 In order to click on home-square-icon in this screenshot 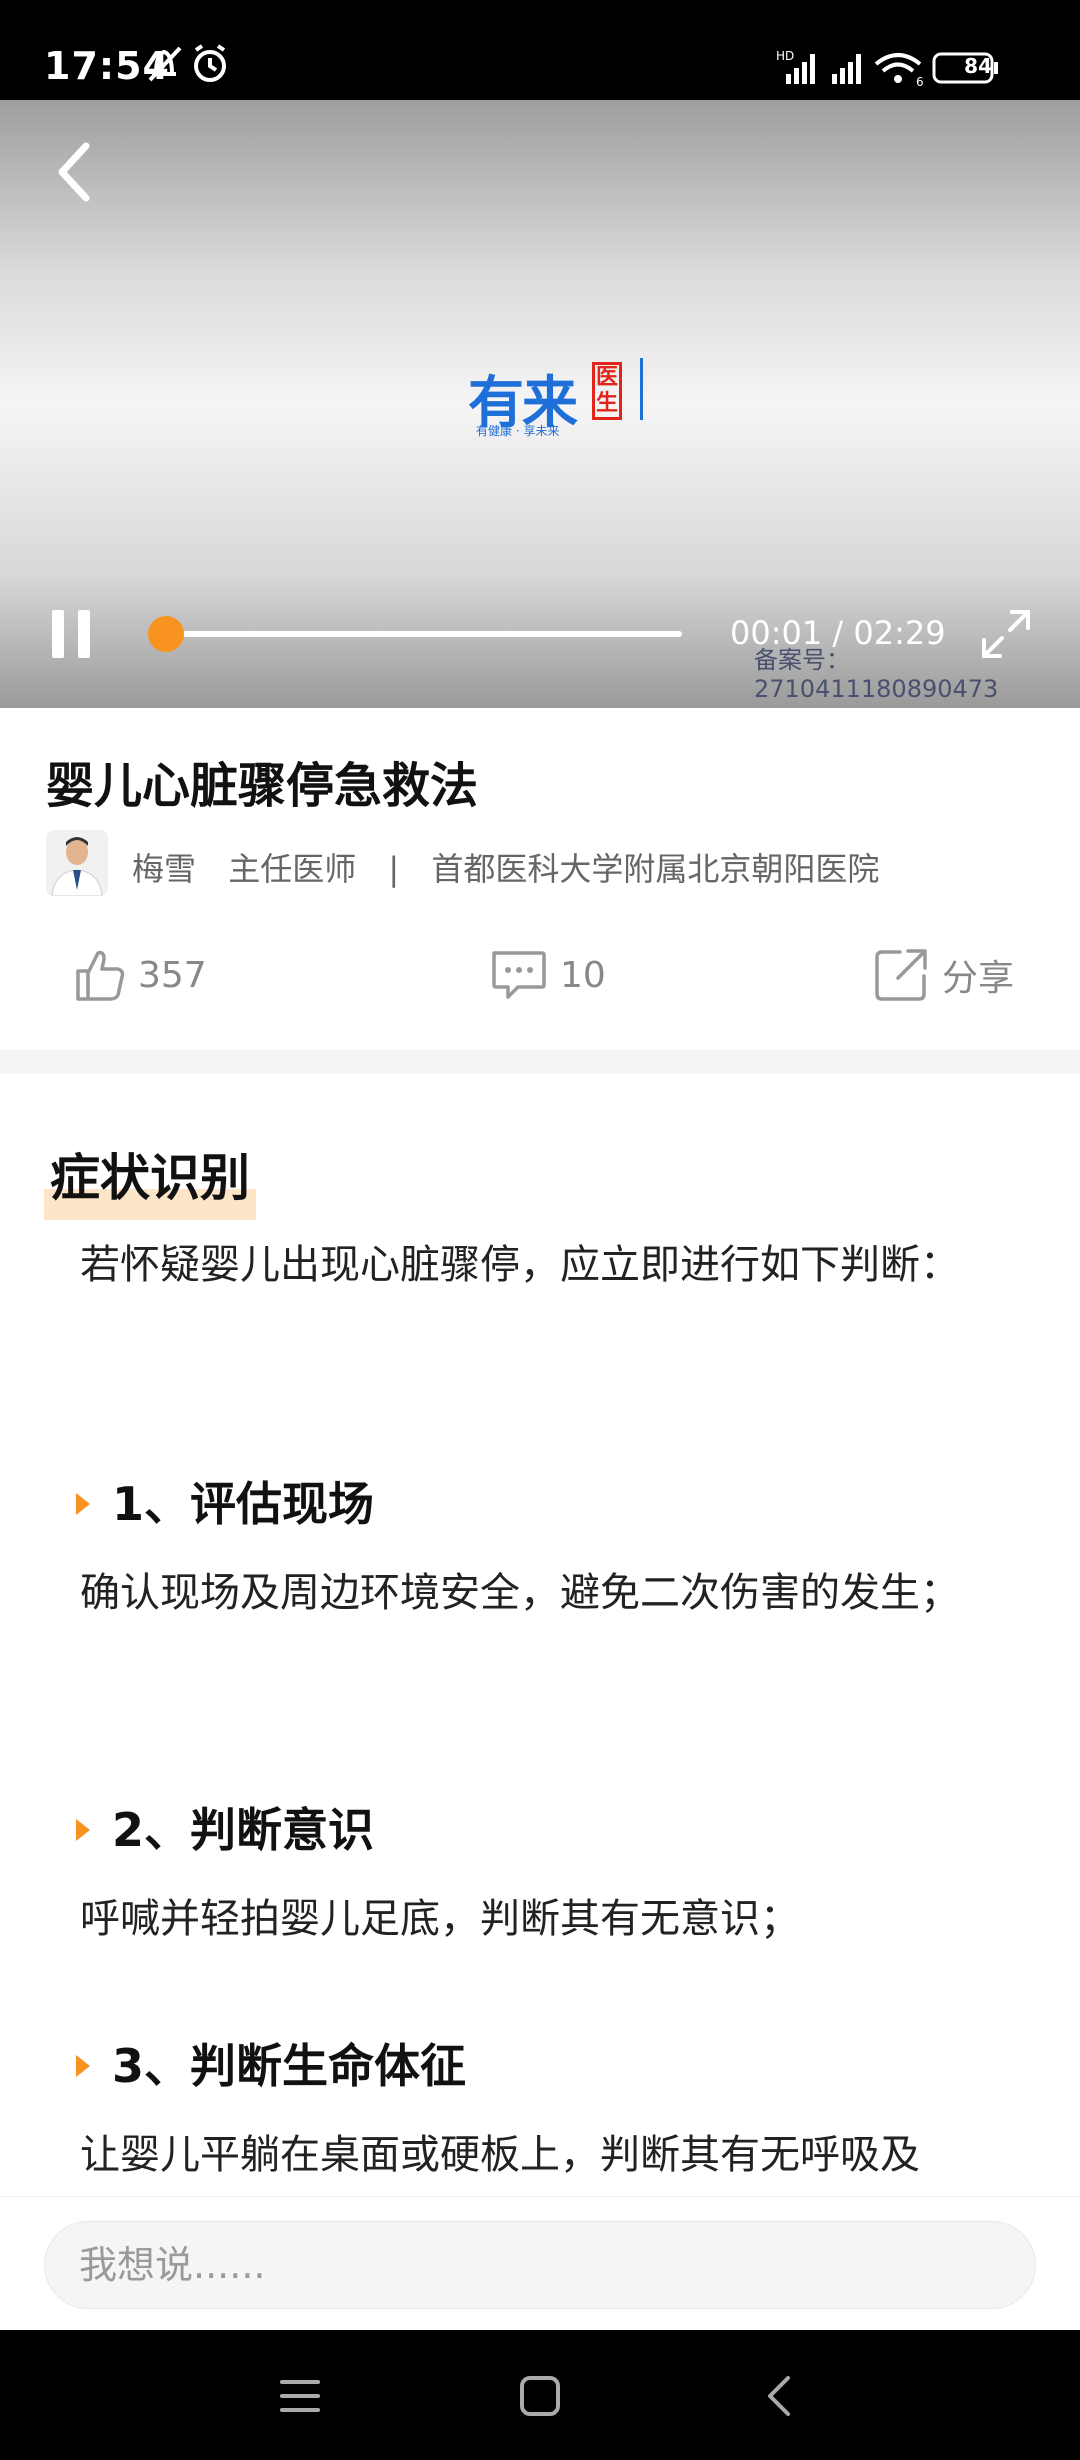, I will do `click(540, 2396)`.